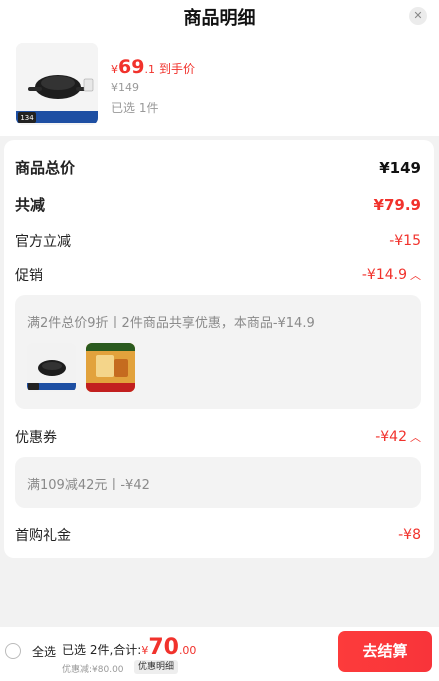  I want to click on reduce-label: 共减, so click(30, 205).